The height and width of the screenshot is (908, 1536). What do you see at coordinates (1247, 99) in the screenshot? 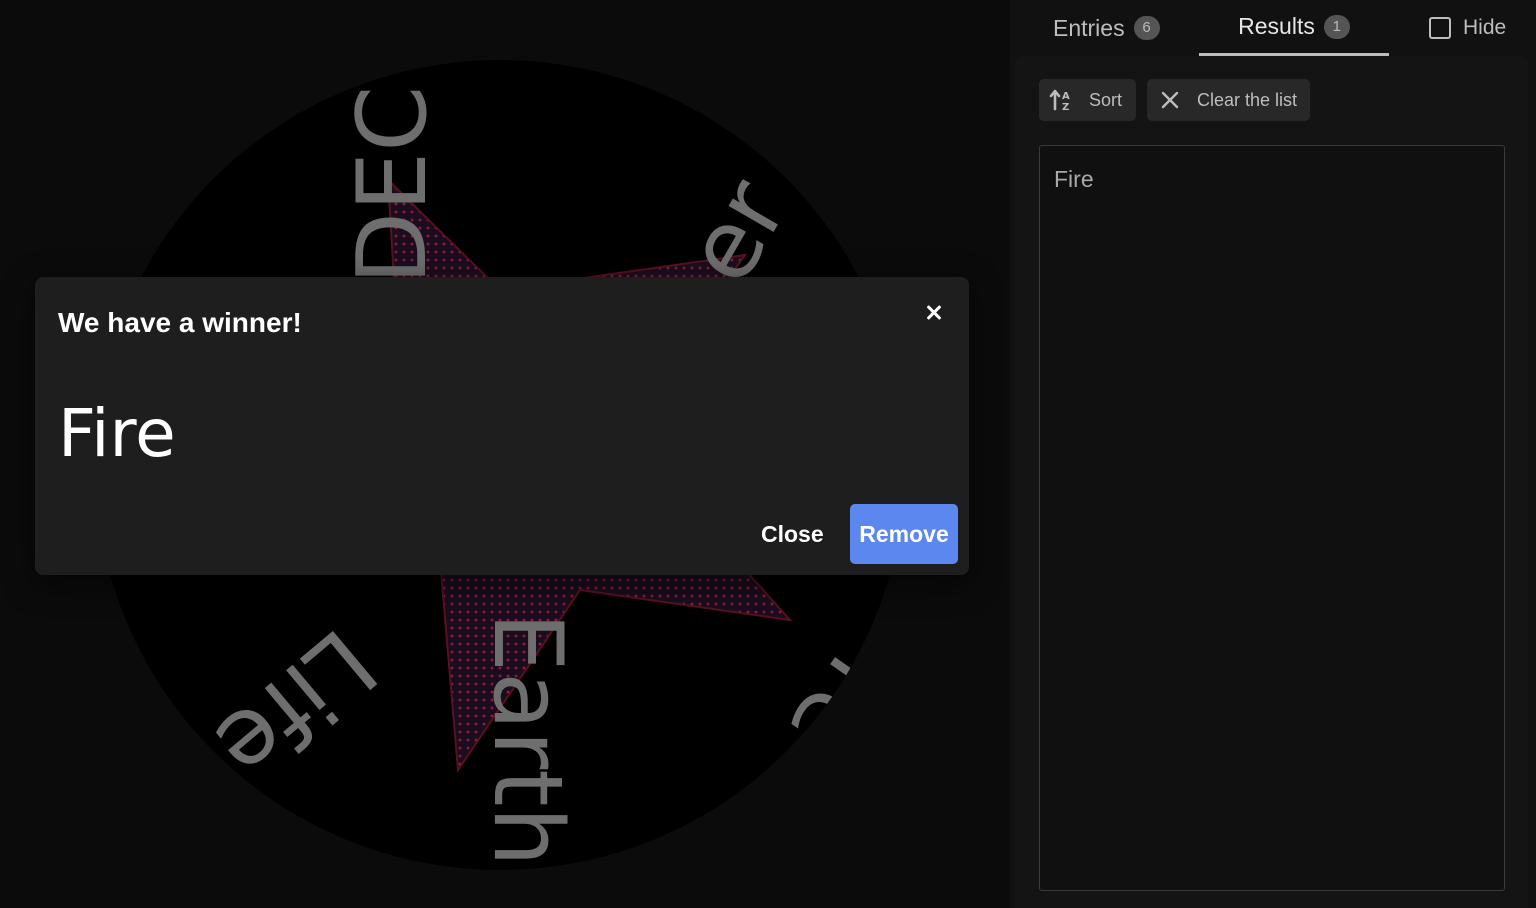
I see `clear-label: Clear the list` at bounding box center [1247, 99].